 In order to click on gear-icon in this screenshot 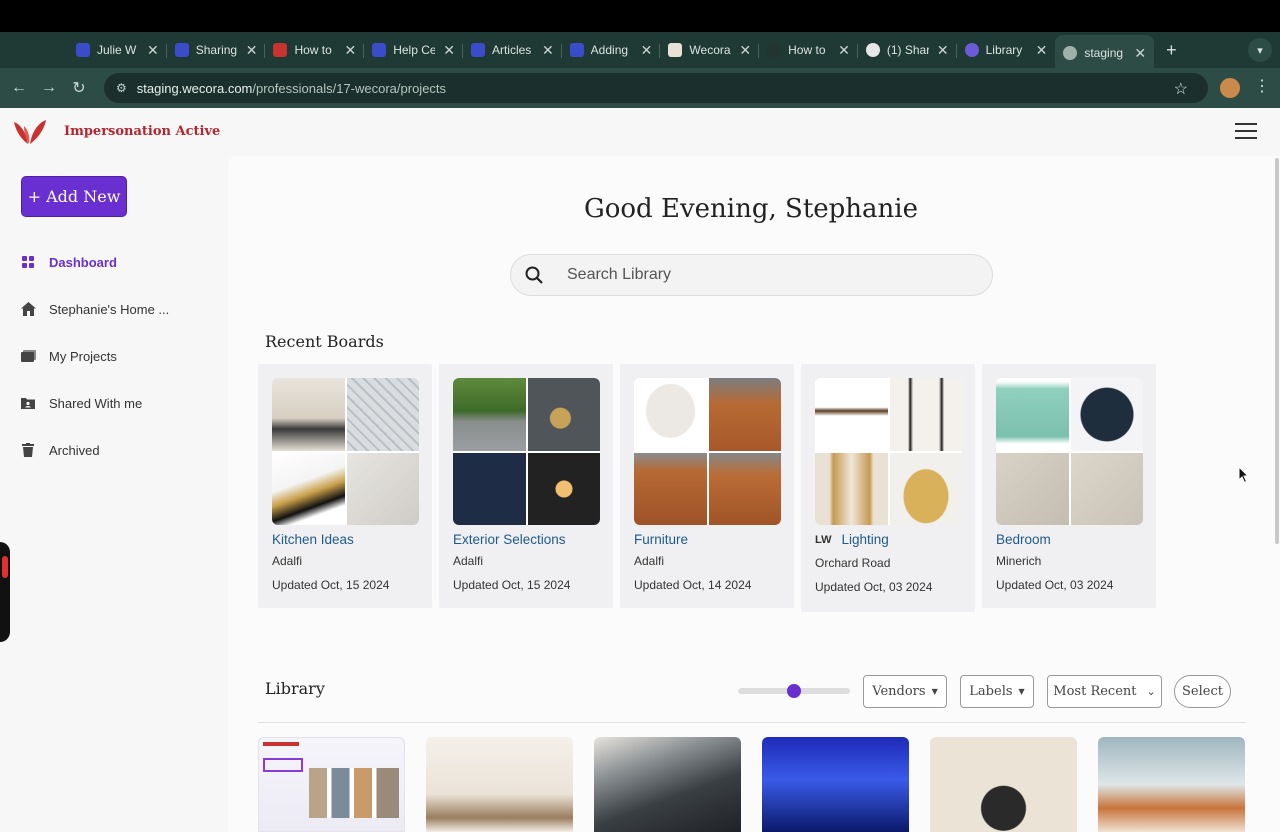, I will do `click(971, 50)`.